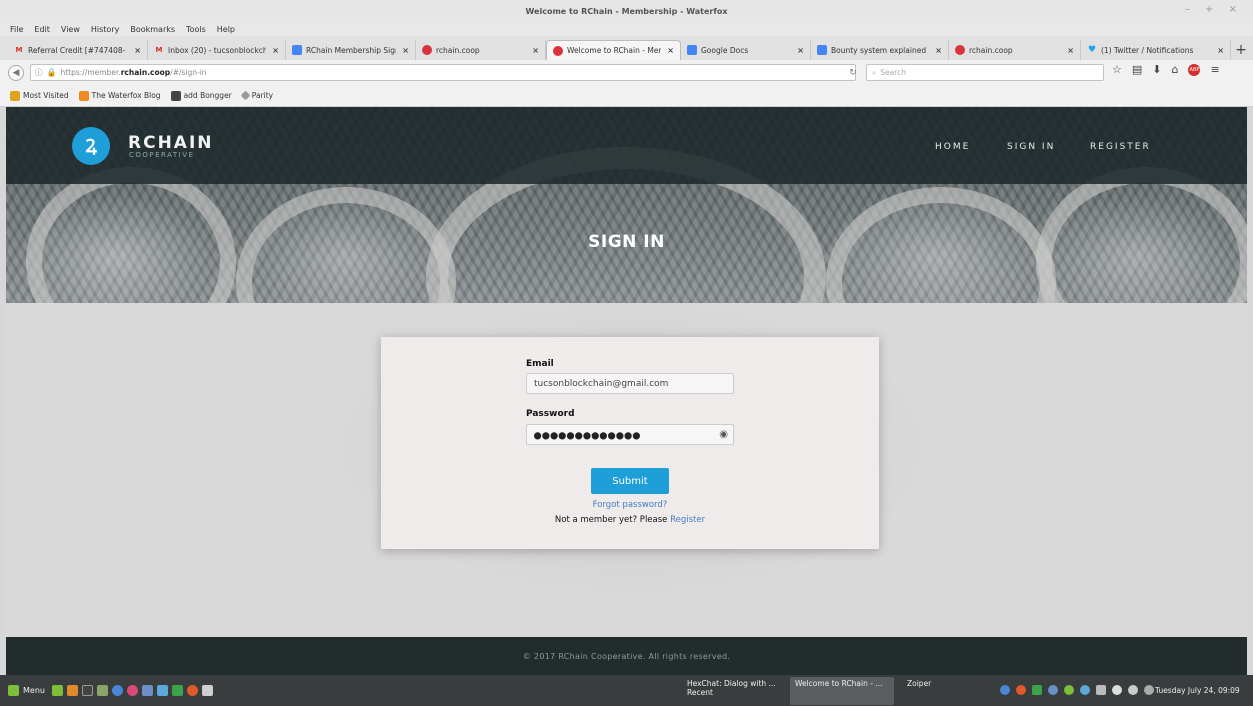 The width and height of the screenshot is (1253, 706). Describe the element at coordinates (1117, 690) in the screenshot. I see `user-tray-icon` at that location.